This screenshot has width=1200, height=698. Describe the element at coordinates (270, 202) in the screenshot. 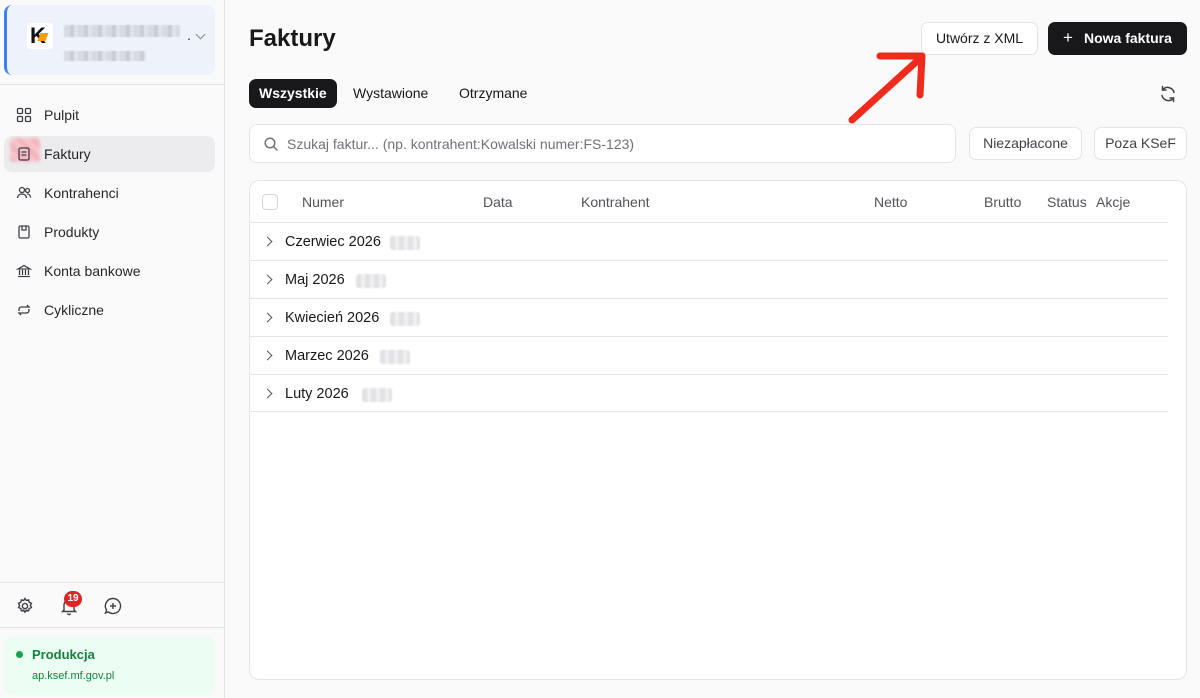

I see `select-all-checkbox` at that location.